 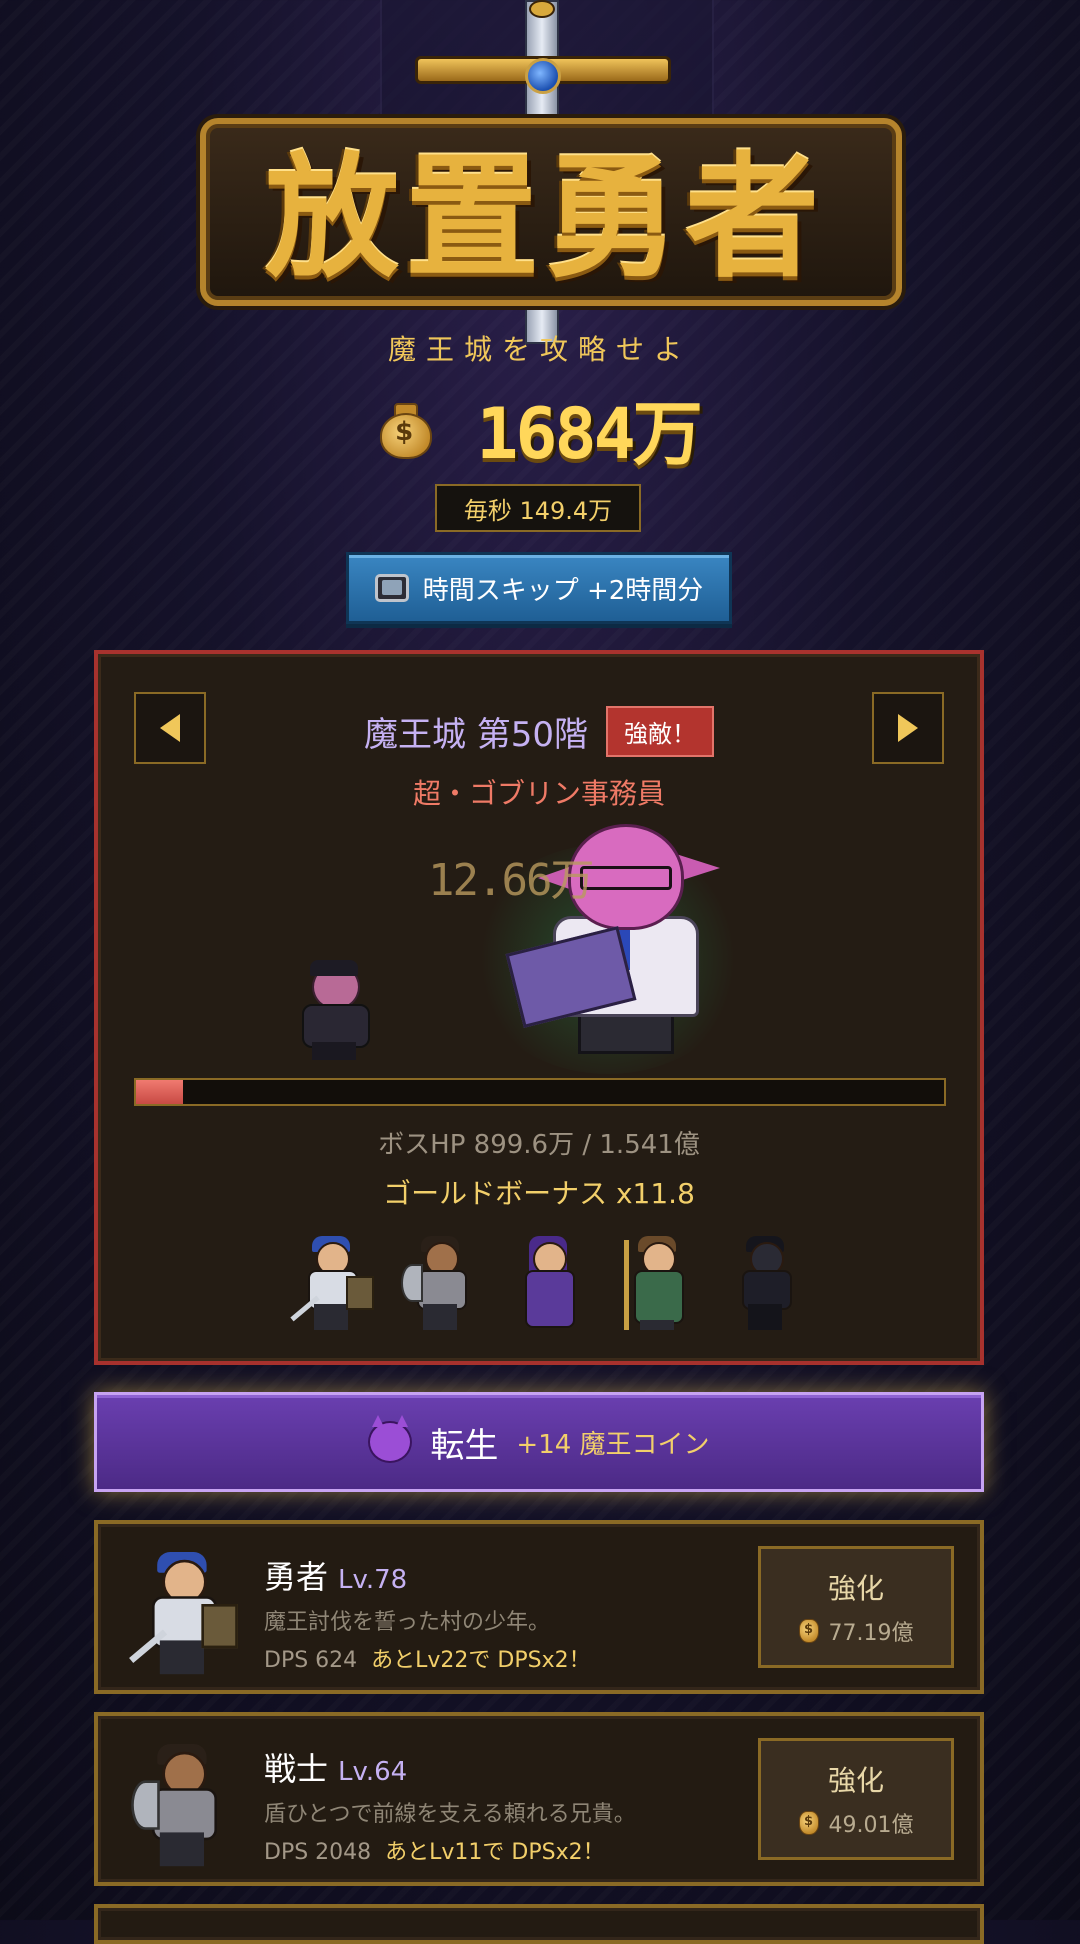 What do you see at coordinates (539, 1193) in the screenshot?
I see `gold-bonus-text: ゴールドボーナス x11.8` at bounding box center [539, 1193].